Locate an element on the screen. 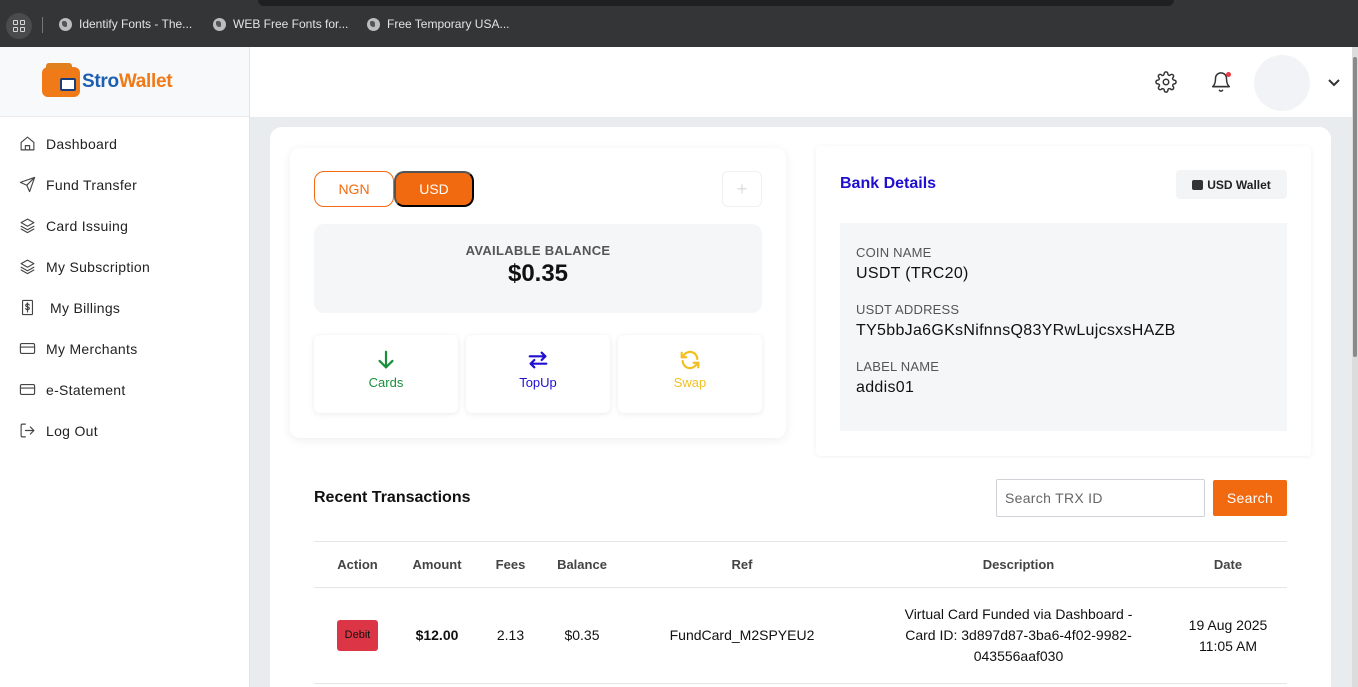  exchange-icon is located at coordinates (538, 360).